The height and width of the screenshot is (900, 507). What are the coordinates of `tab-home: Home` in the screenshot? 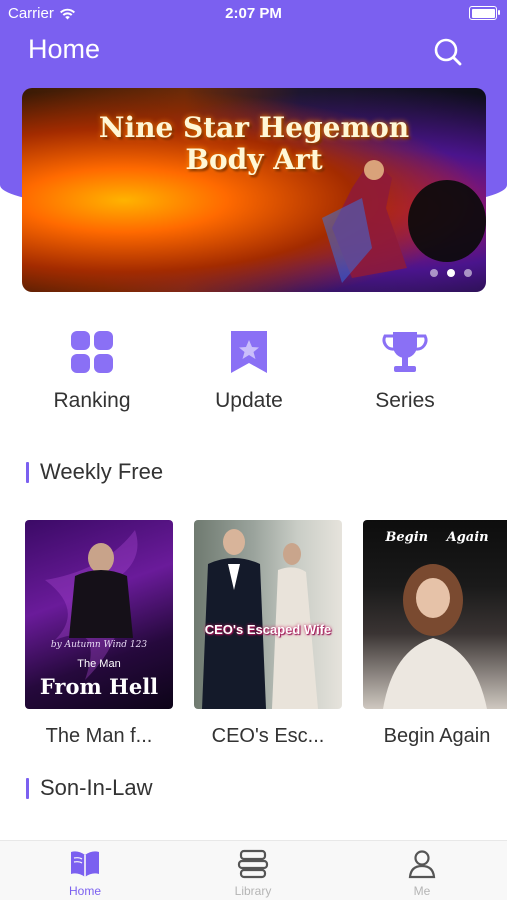 It's located at (85, 872).